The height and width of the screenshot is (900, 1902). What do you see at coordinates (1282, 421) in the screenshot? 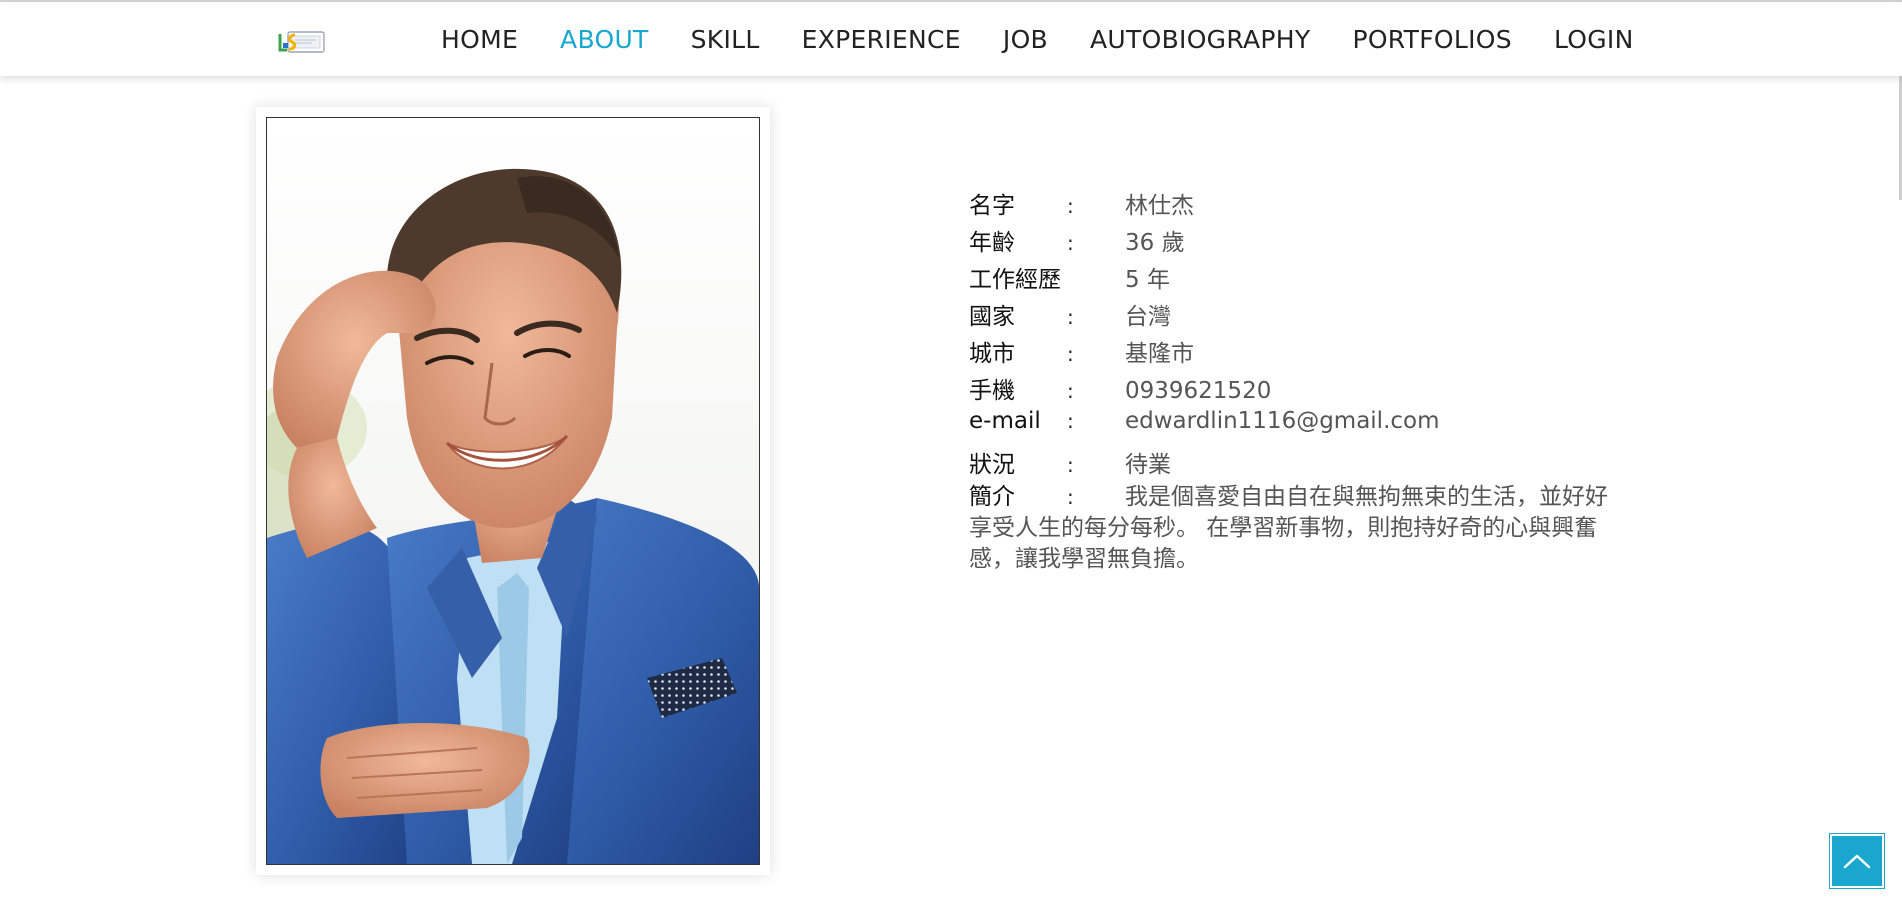
I see `info-value: edwardlin1116@gmail.com` at bounding box center [1282, 421].